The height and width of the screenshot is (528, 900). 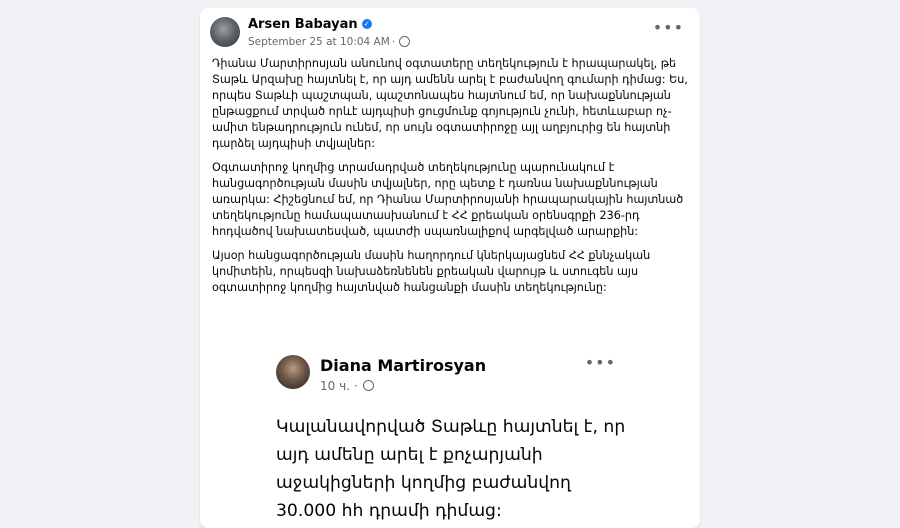 What do you see at coordinates (403, 365) in the screenshot?
I see `shared-author-name: Diana Martirosyan` at bounding box center [403, 365].